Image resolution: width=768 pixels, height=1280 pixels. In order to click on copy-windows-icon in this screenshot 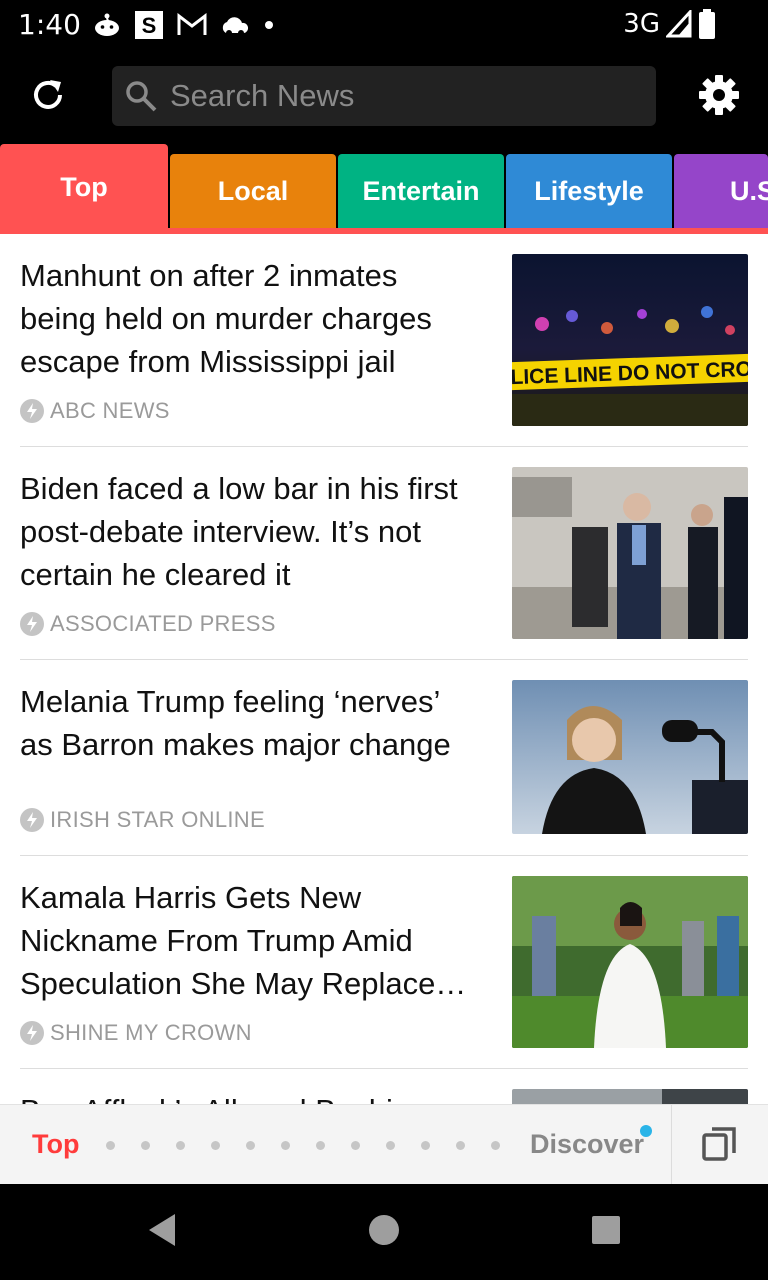, I will do `click(720, 1145)`.